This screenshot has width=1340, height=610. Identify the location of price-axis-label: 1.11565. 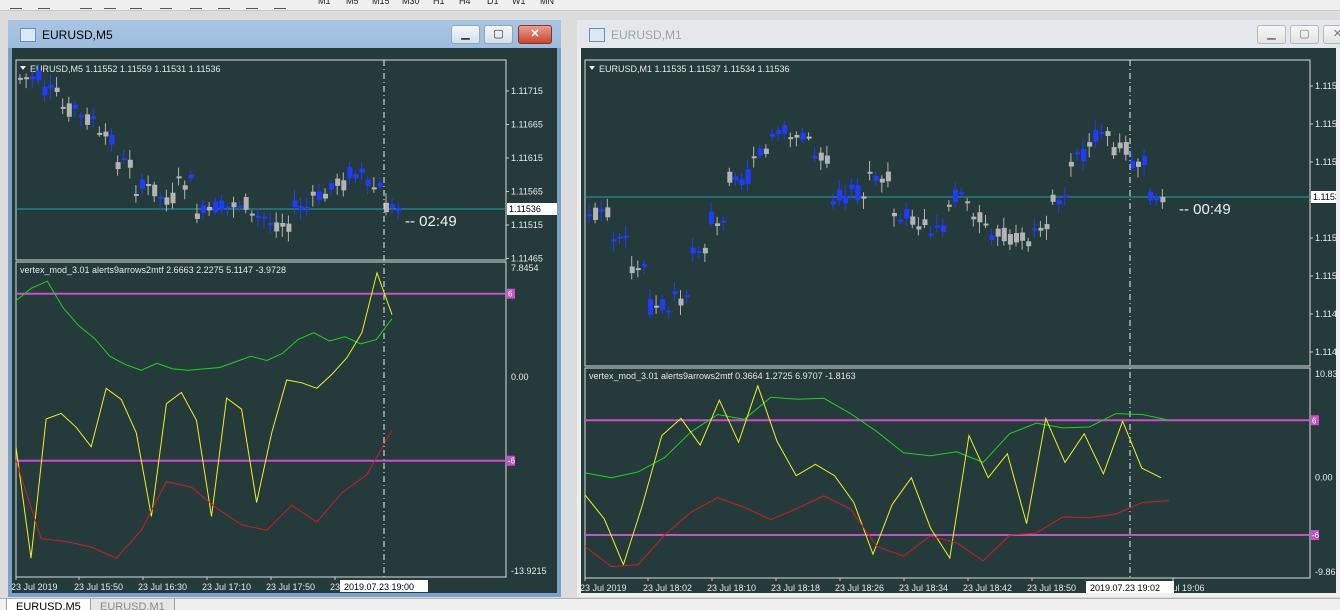
(527, 192).